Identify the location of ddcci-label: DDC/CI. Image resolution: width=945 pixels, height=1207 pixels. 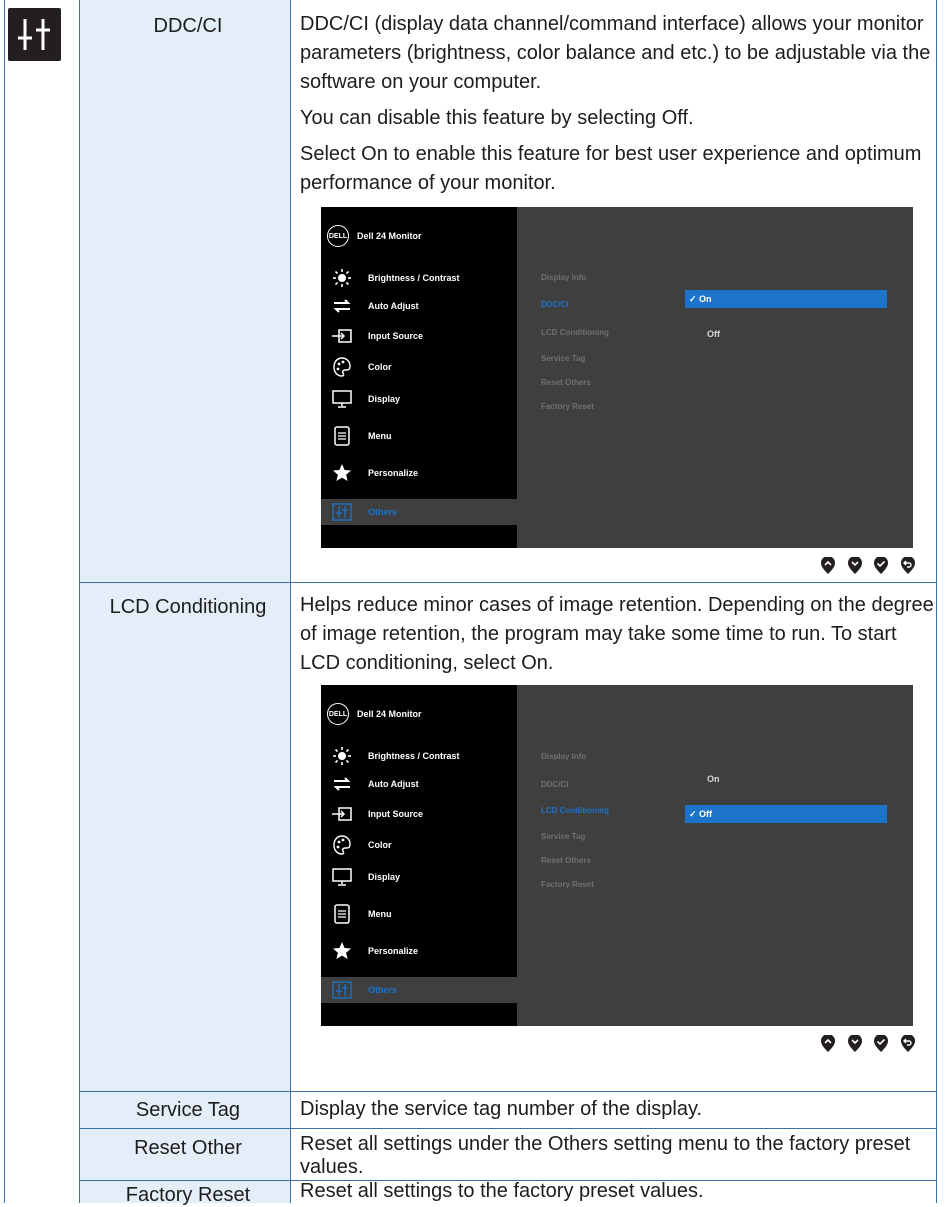
(188, 26).